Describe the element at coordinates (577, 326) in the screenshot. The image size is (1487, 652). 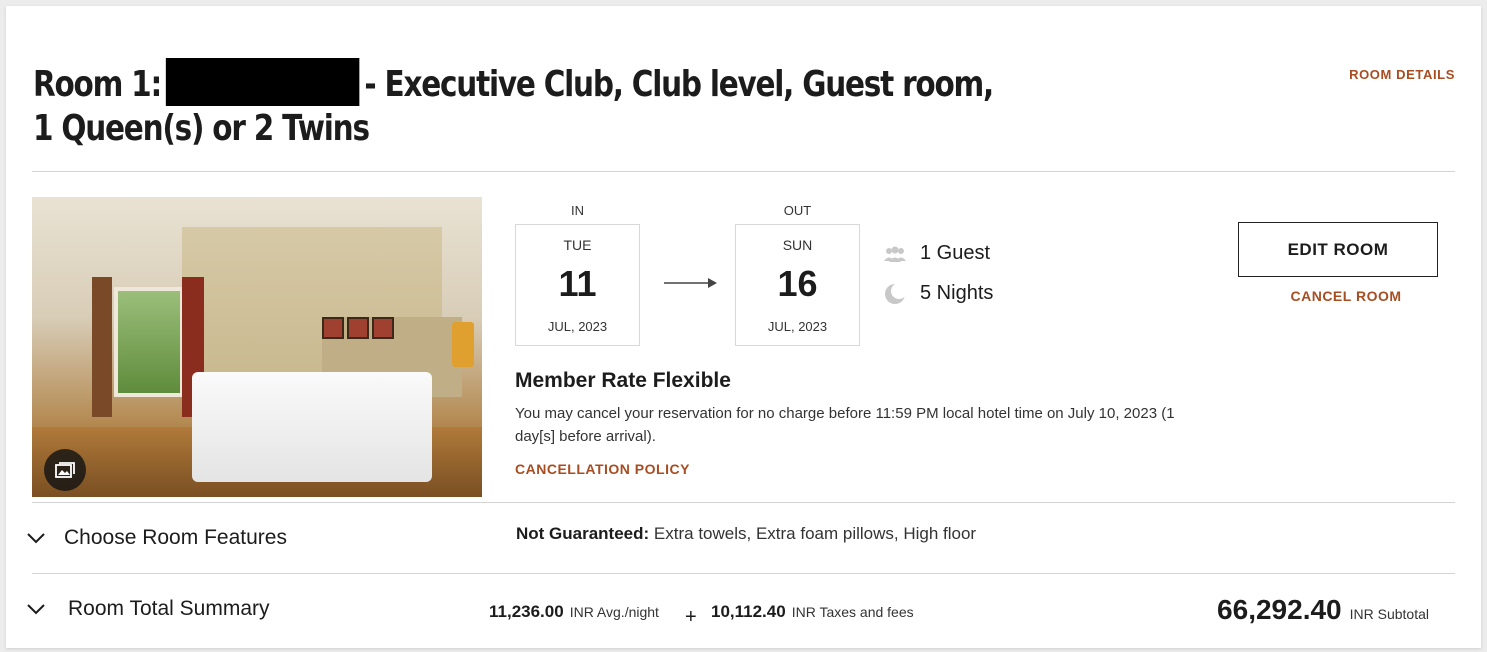
I see `check-in-month-year: JUL, 2023` at that location.